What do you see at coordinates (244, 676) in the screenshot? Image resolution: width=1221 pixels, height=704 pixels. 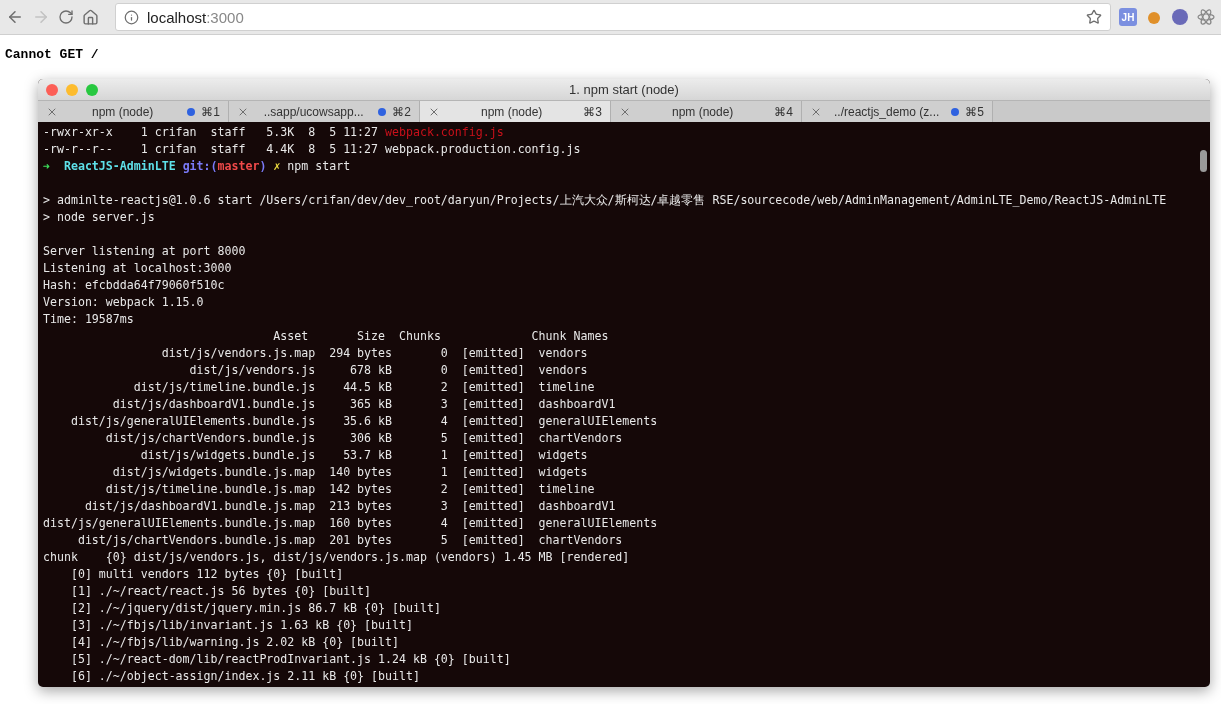 I see `terminal-line: [6] ./~/object-assign/index.js 2.11 kB {0} [built]` at bounding box center [244, 676].